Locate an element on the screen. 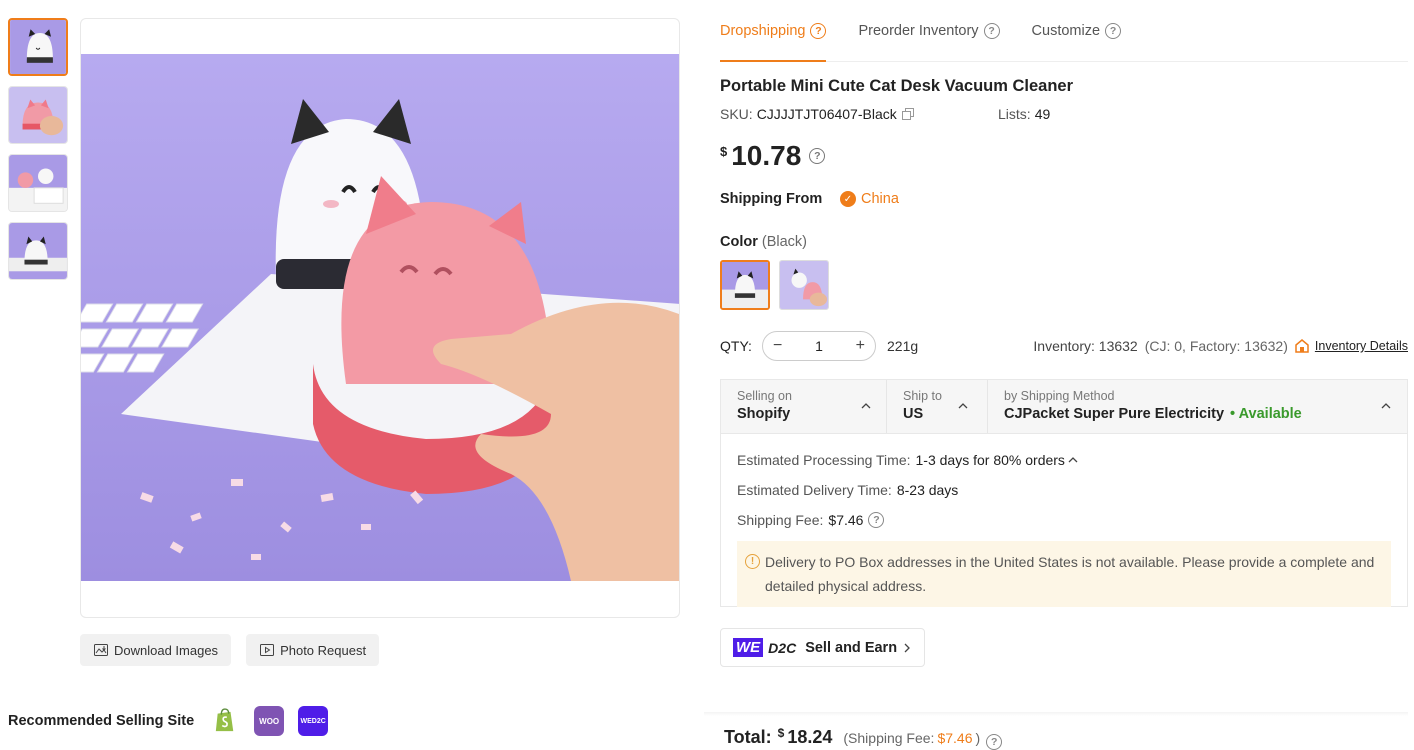  photo-request-button: Photo Request is located at coordinates (313, 650).